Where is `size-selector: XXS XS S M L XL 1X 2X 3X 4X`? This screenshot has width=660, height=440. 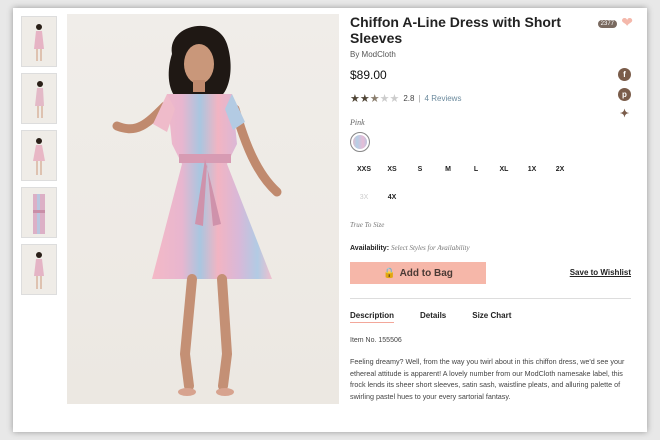 size-selector: XXS XS S M L XL 1X 2X 3X 4X is located at coordinates (465, 193).